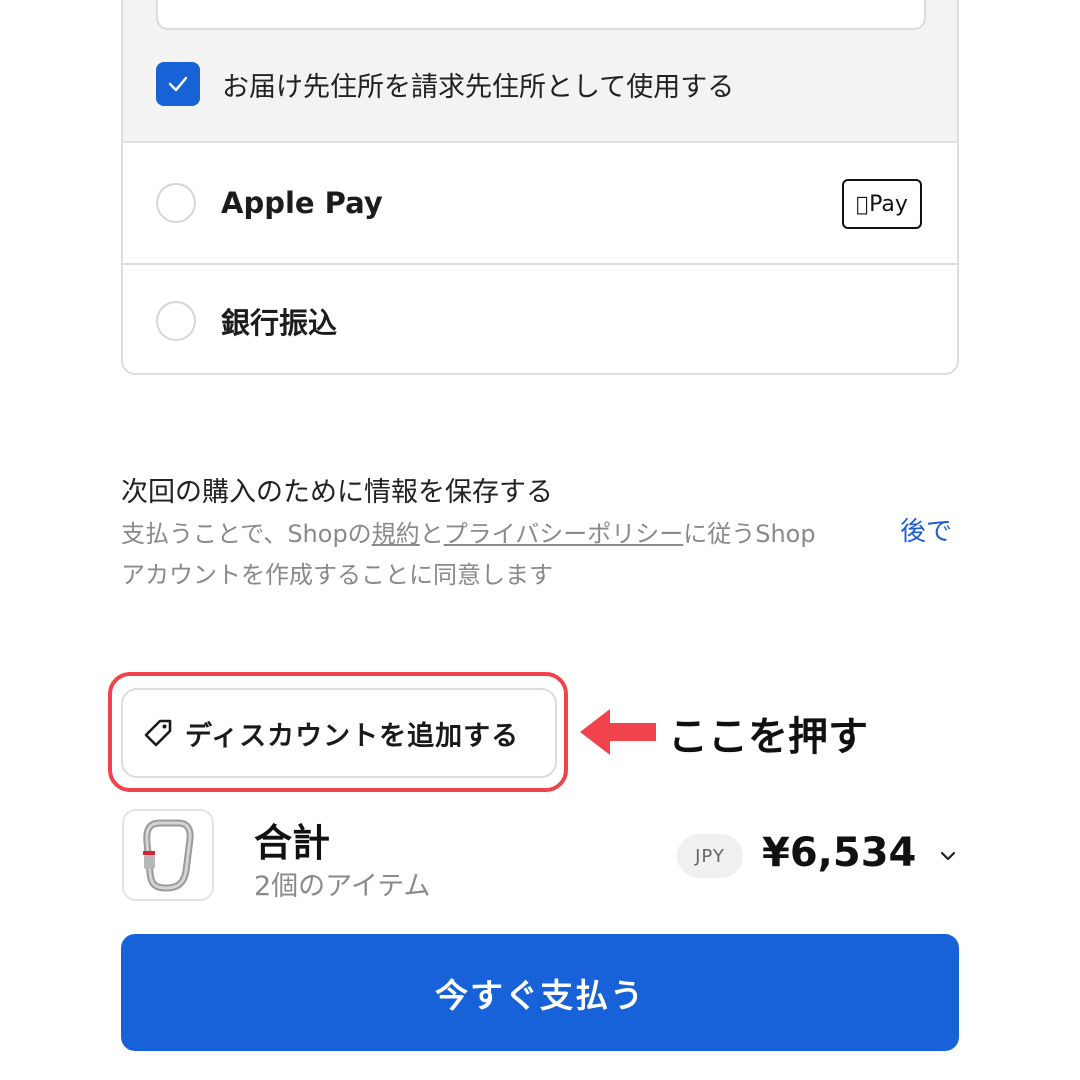 This screenshot has height=1080, width=1080. I want to click on save-info-title: 次回の購入のために情報を保存する, so click(337, 492).